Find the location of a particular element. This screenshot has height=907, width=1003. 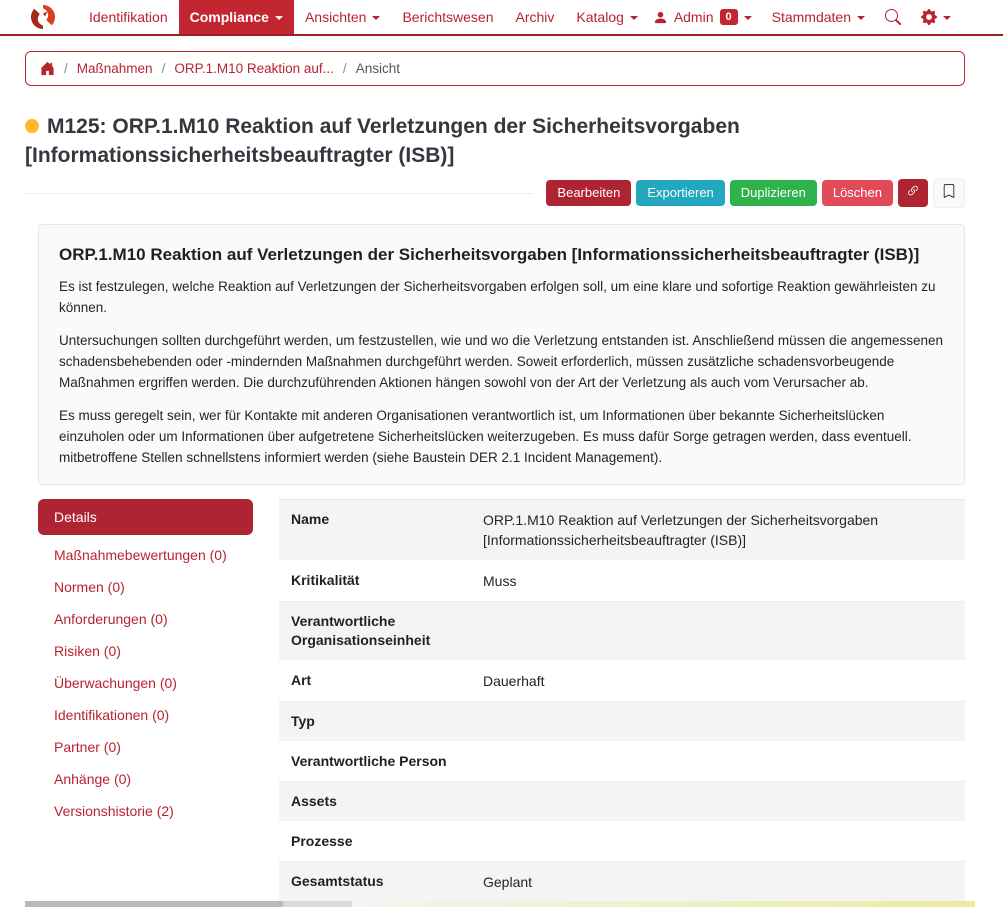

user-label: Admin is located at coordinates (693, 17).